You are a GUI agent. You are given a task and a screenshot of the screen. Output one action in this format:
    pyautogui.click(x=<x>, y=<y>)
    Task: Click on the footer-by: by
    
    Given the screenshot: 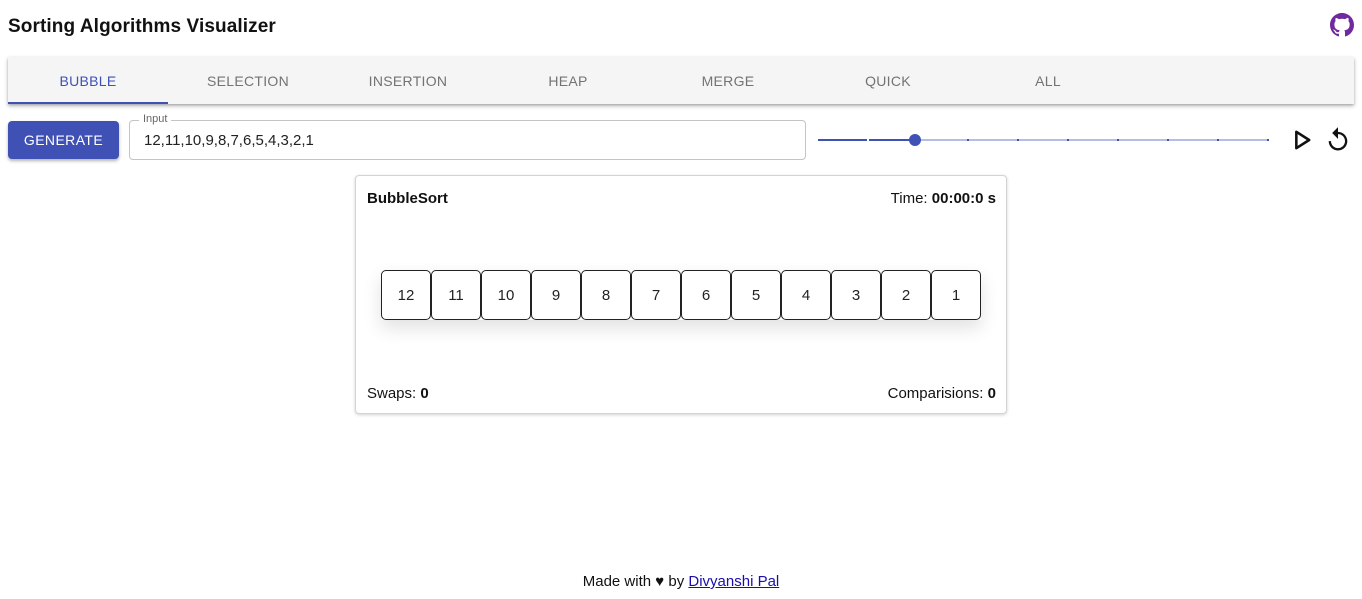 What is the action you would take?
    pyautogui.click(x=676, y=581)
    